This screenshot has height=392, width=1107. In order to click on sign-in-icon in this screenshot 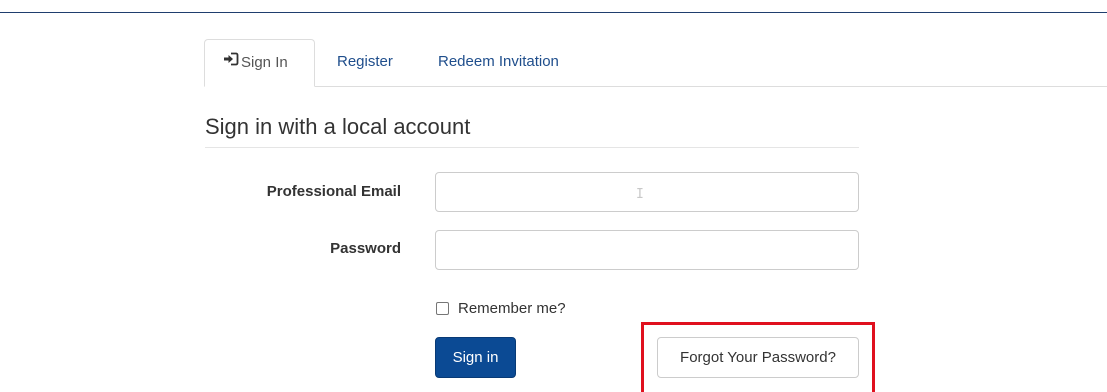, I will do `click(231, 62)`.